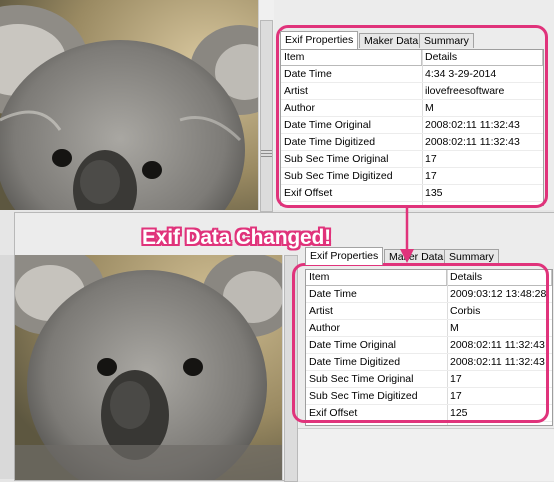 This screenshot has width=554, height=482. I want to click on after-row-item: Author, so click(324, 328).